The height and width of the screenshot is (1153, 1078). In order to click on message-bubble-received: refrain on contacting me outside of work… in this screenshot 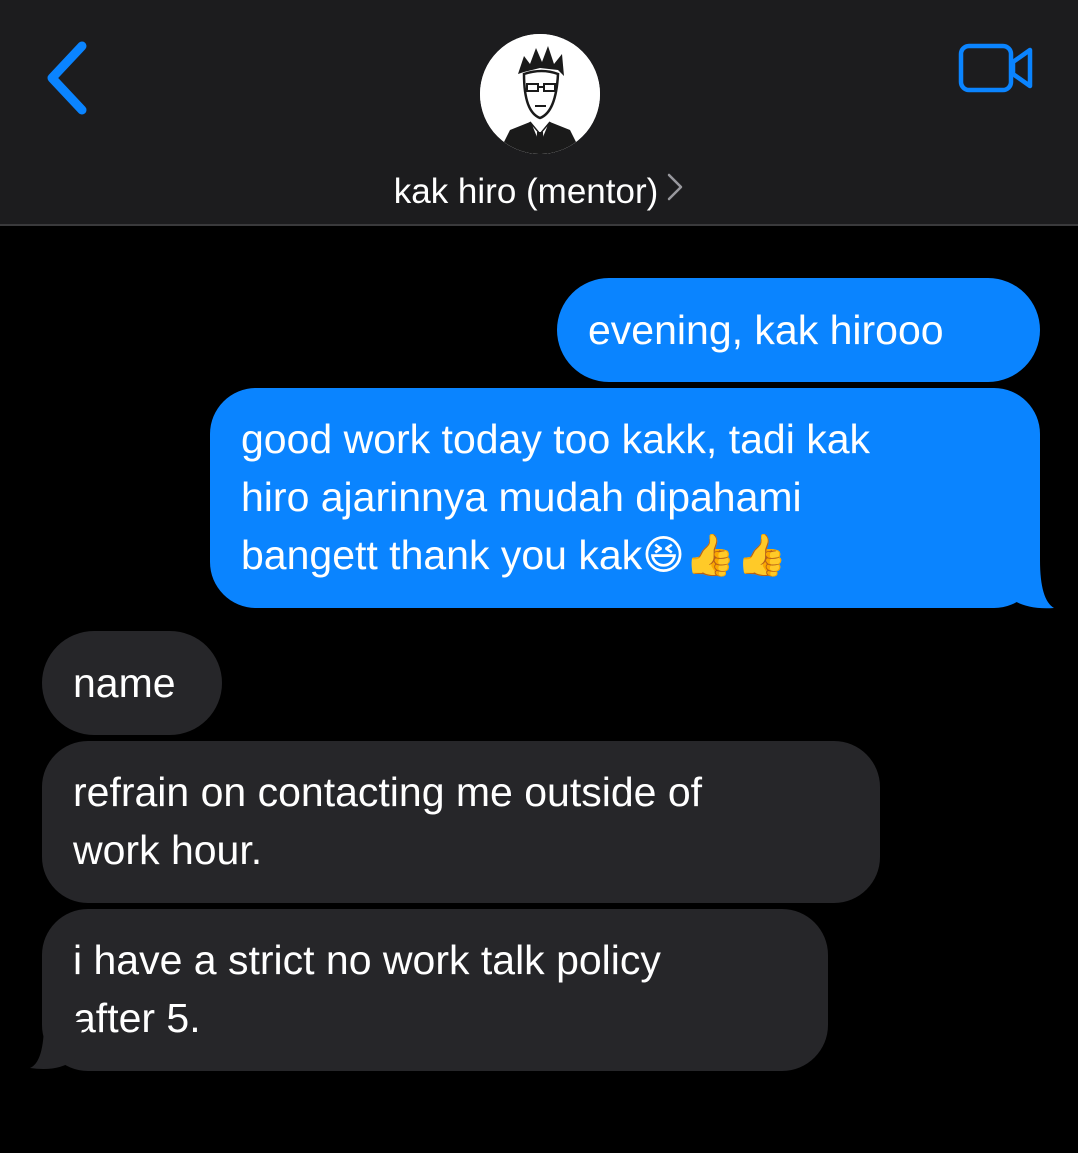, I will do `click(461, 822)`.